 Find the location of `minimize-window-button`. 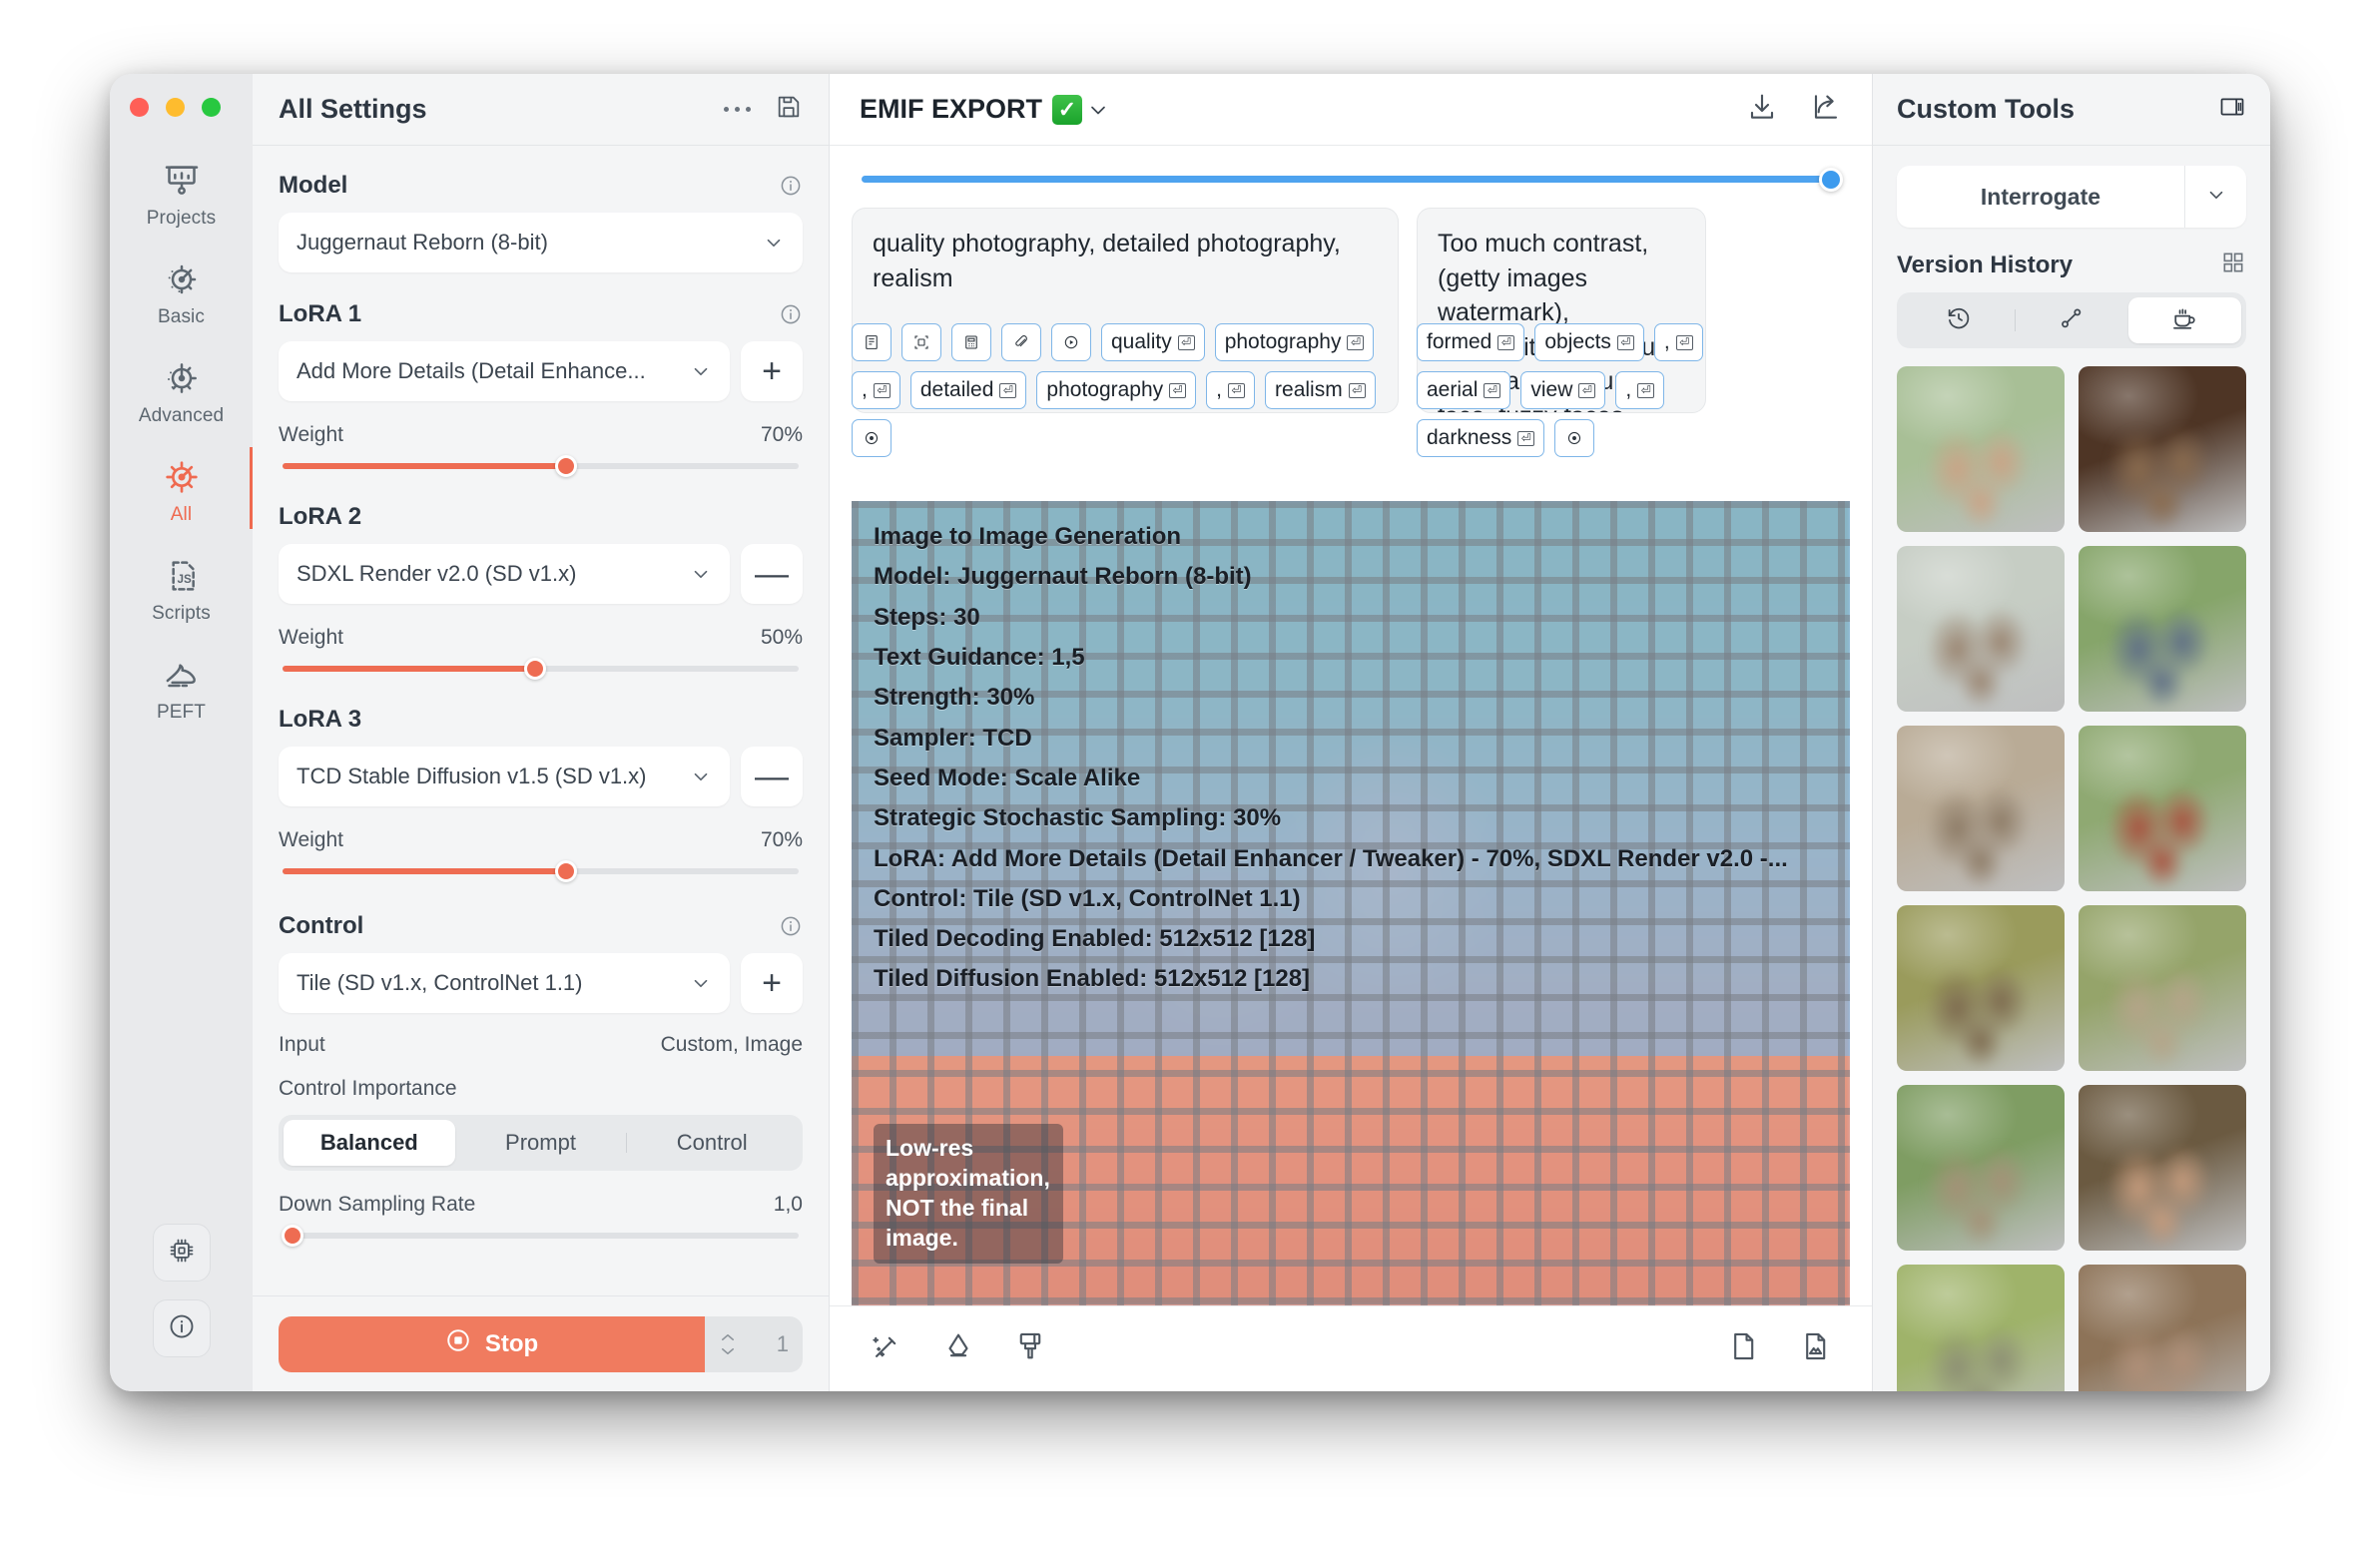

minimize-window-button is located at coordinates (175, 107).